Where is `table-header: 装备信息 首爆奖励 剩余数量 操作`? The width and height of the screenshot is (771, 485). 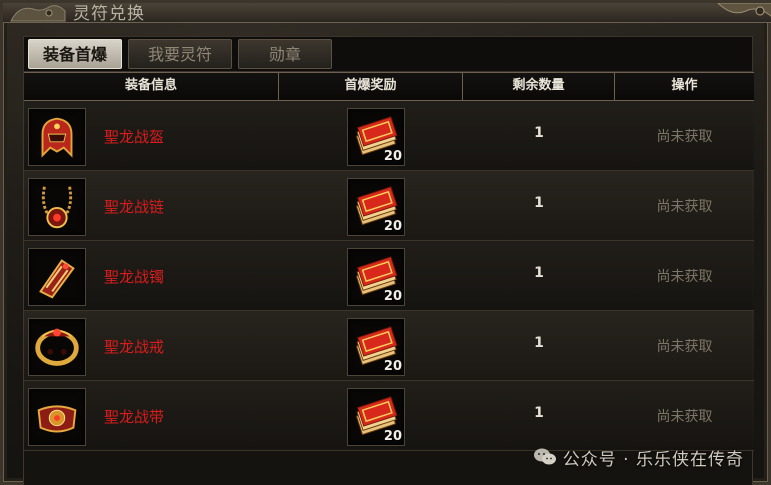
table-header: 装备信息 首爆奖励 剩余数量 操作 is located at coordinates (389, 86).